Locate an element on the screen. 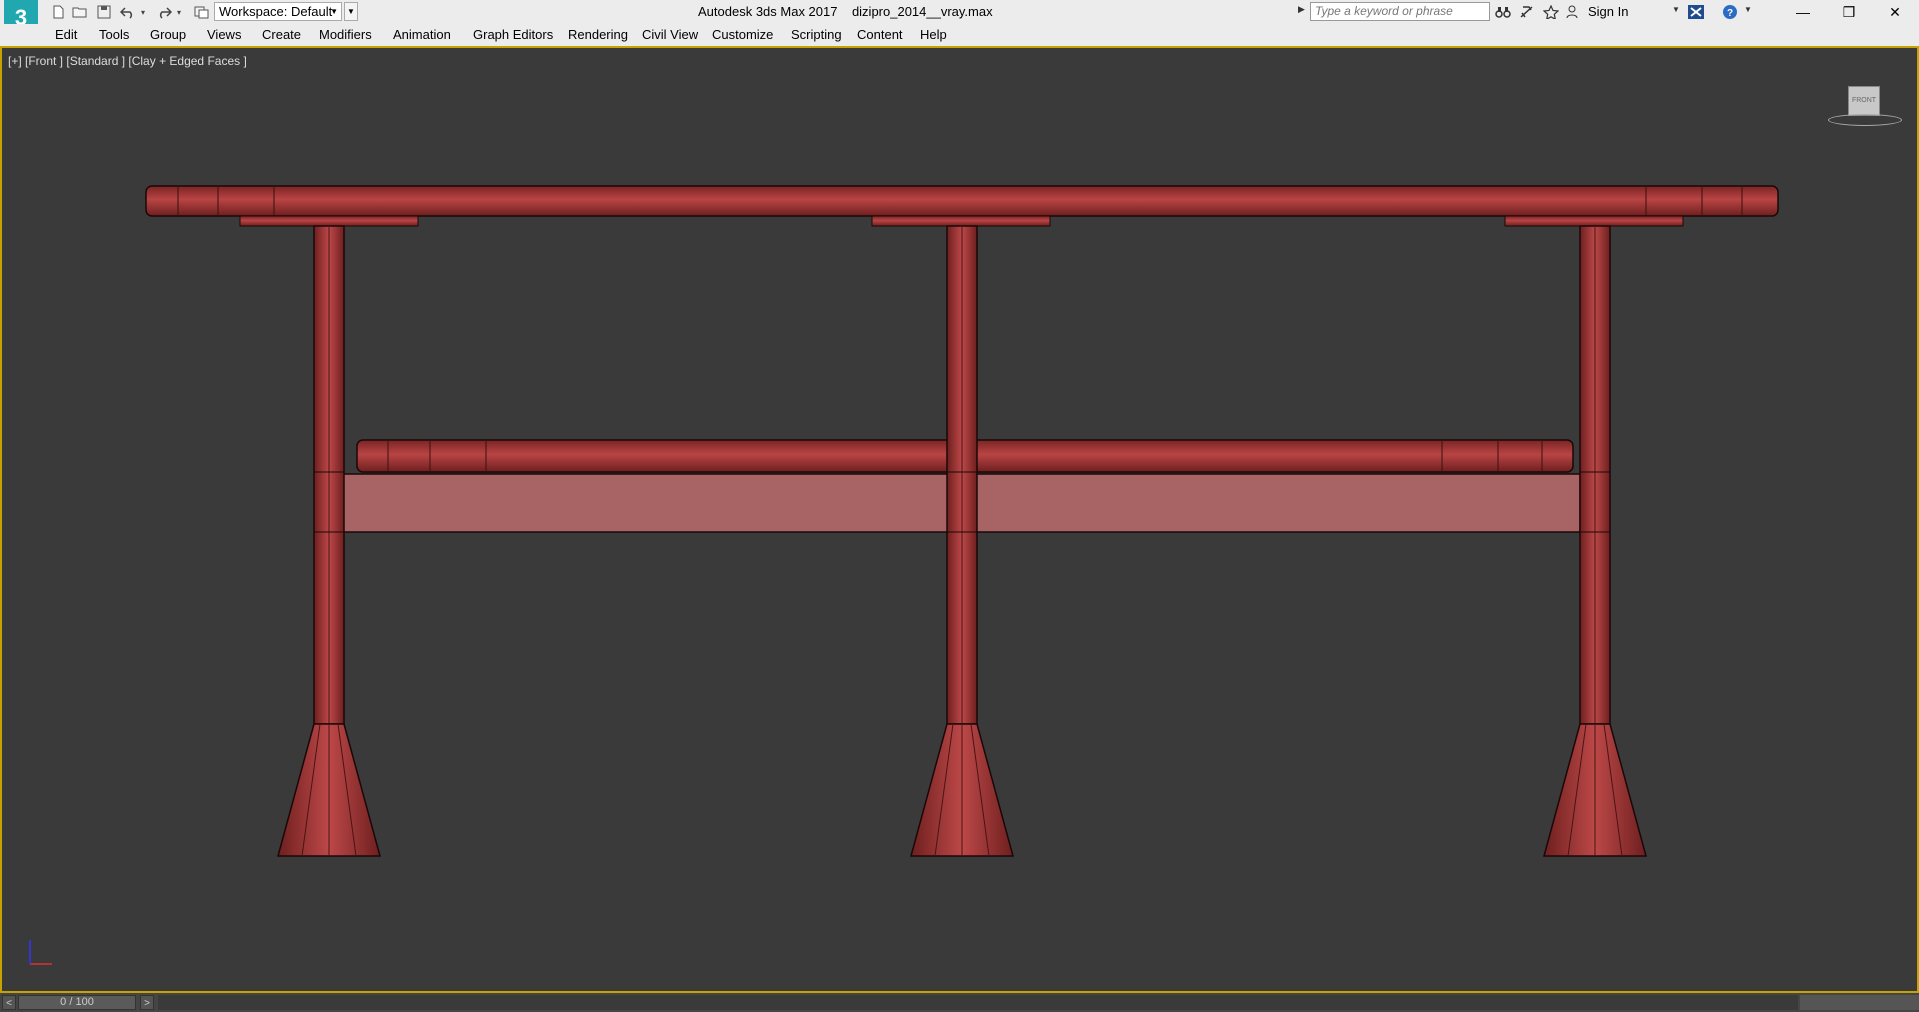 This screenshot has height=1012, width=1919. undo-dropdown-icon: ▾ is located at coordinates (143, 12).